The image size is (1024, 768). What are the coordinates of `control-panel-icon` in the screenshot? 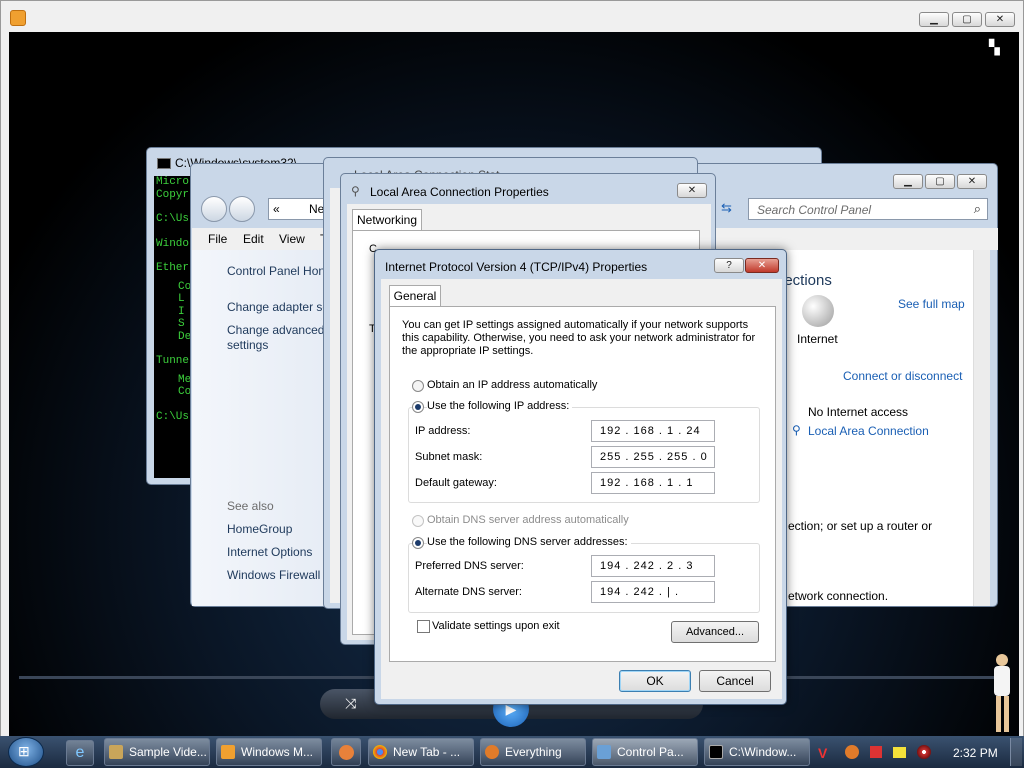 It's located at (604, 752).